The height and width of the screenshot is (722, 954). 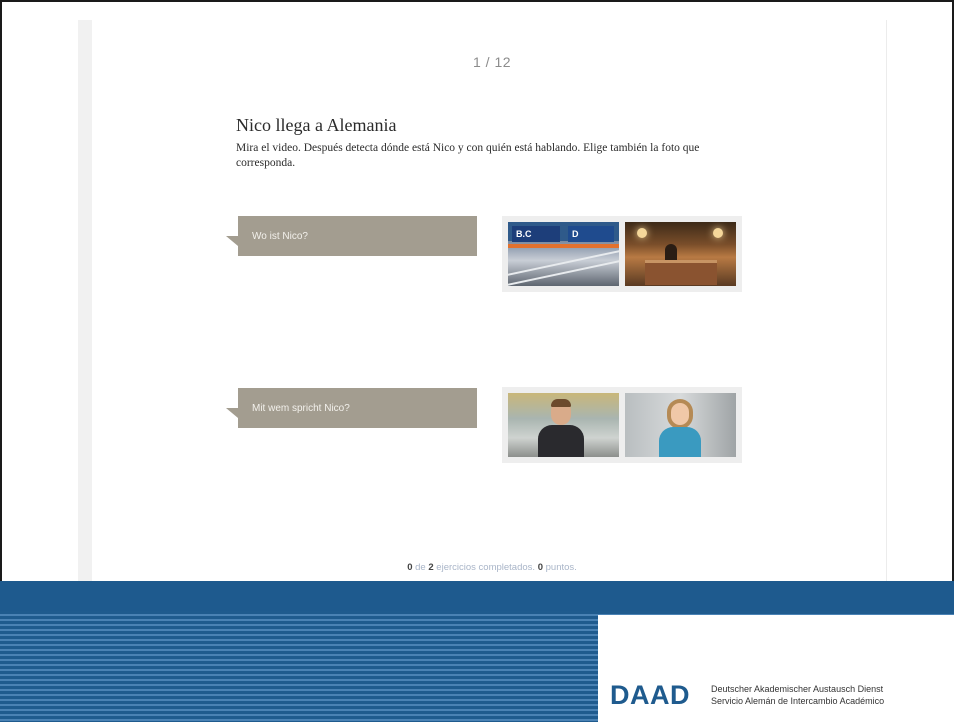 I want to click on total-count: 2, so click(x=431, y=567).